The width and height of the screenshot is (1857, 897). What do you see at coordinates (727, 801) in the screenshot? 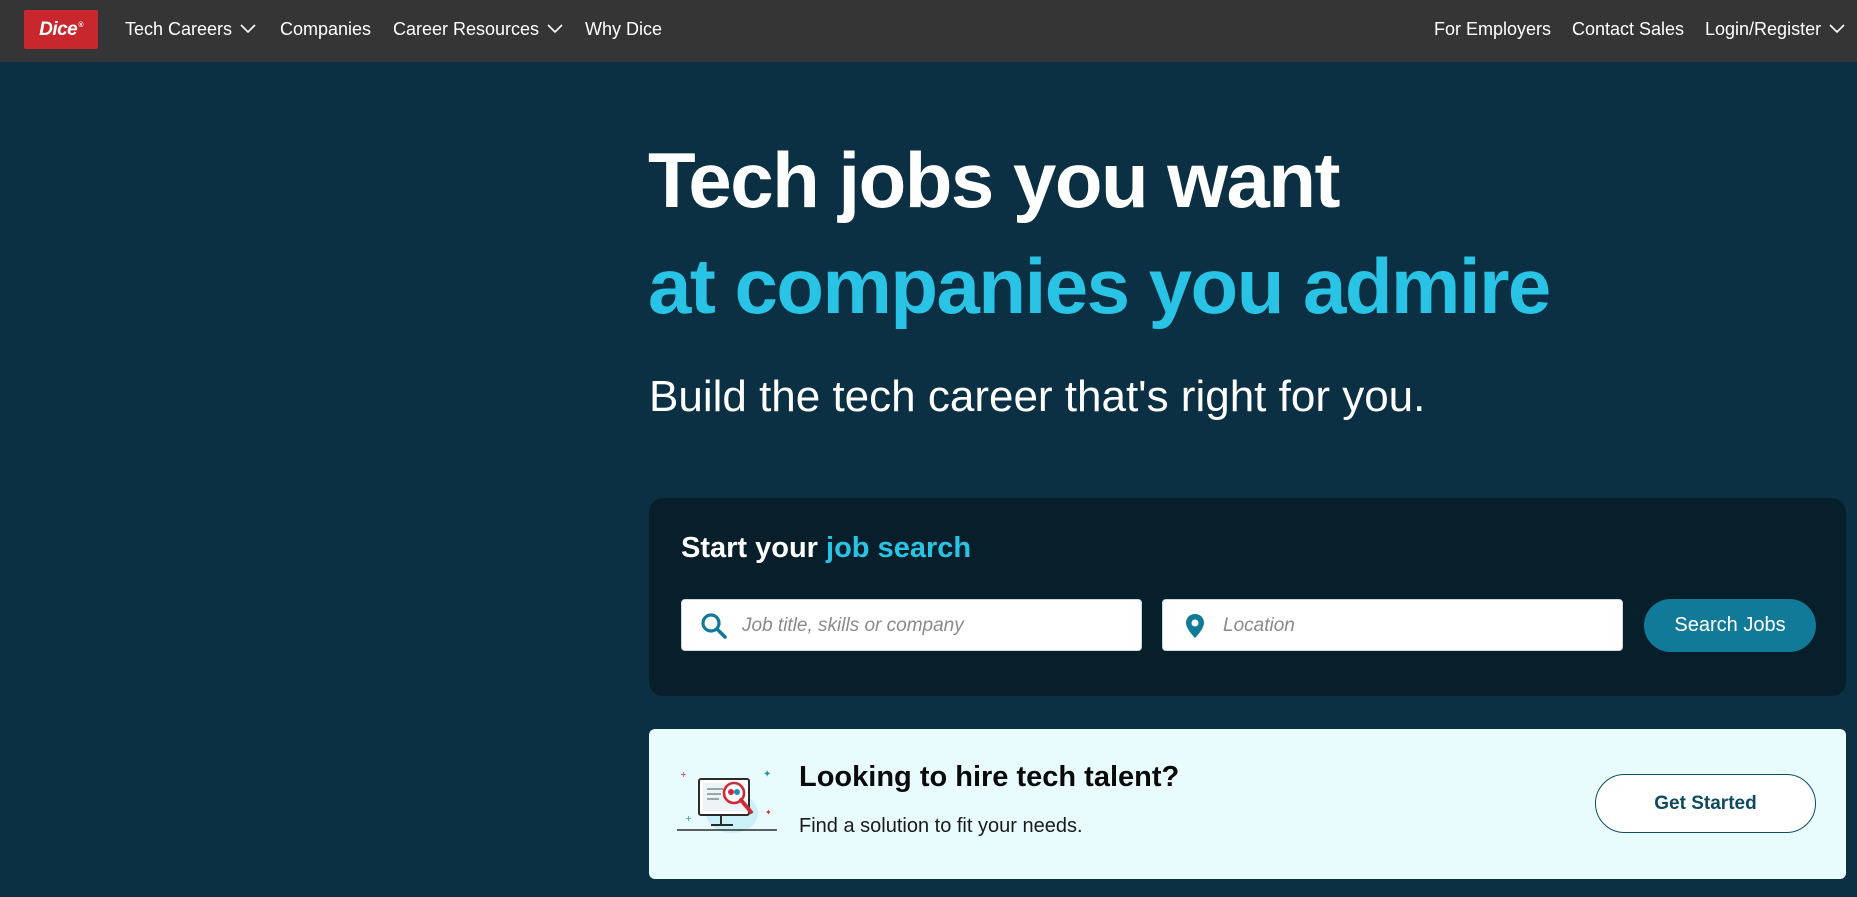
I see `monitor-magnifier-illustration: + ✦ ✦ +` at bounding box center [727, 801].